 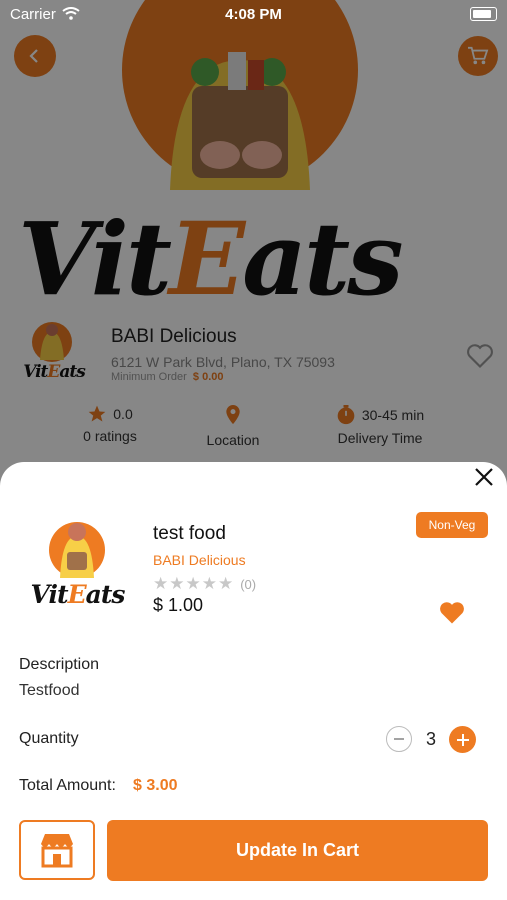 I want to click on favorite-item-button, so click(x=452, y=613).